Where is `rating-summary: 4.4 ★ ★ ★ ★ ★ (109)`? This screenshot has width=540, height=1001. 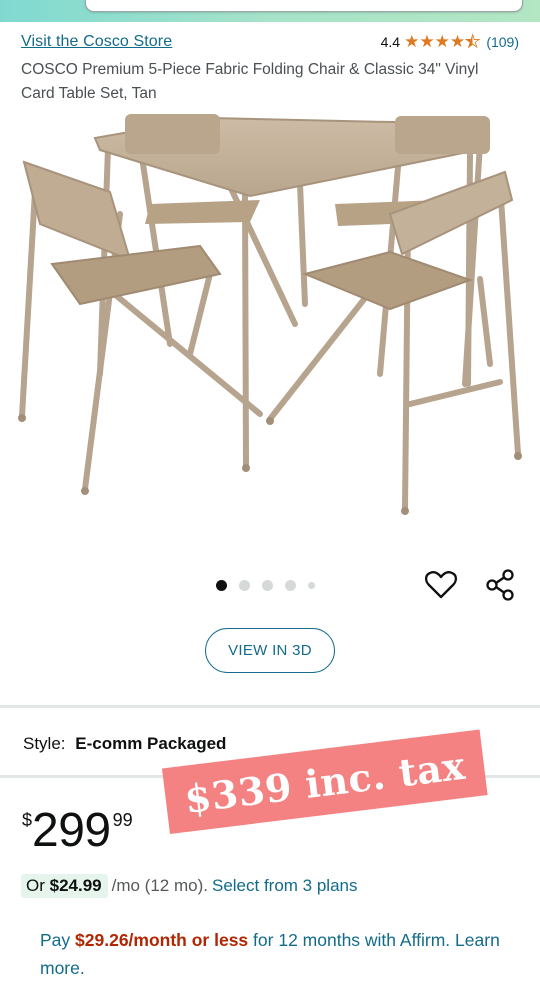 rating-summary: 4.4 ★ ★ ★ ★ ★ (109) is located at coordinates (449, 41).